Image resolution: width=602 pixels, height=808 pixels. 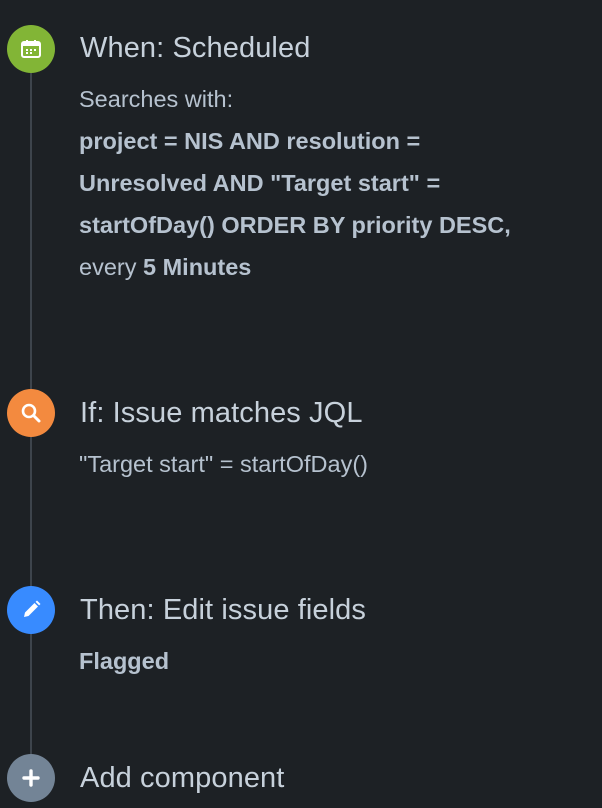 What do you see at coordinates (124, 661) in the screenshot?
I see `field-flagged: Flagged` at bounding box center [124, 661].